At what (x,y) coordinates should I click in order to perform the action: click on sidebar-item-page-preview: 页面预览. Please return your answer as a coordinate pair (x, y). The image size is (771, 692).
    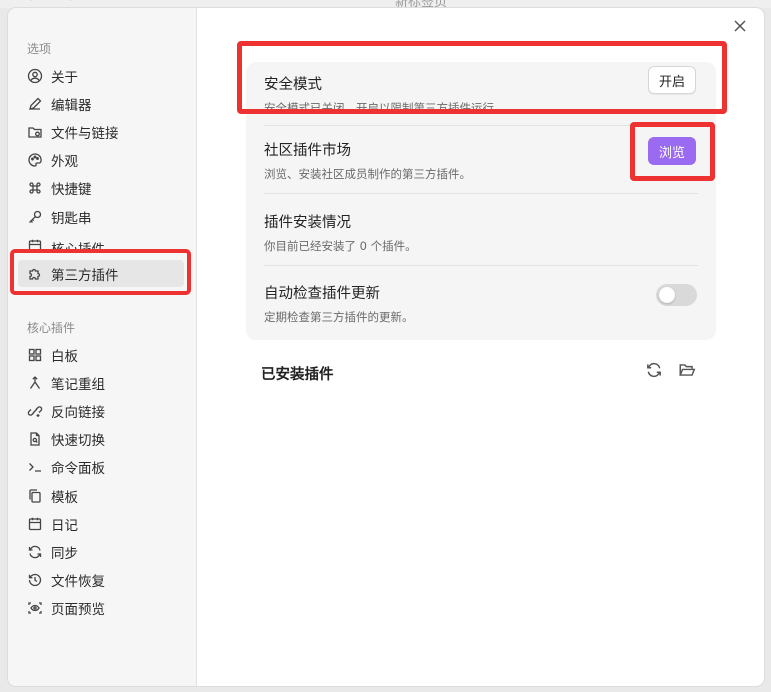
    Looking at the image, I should click on (101, 608).